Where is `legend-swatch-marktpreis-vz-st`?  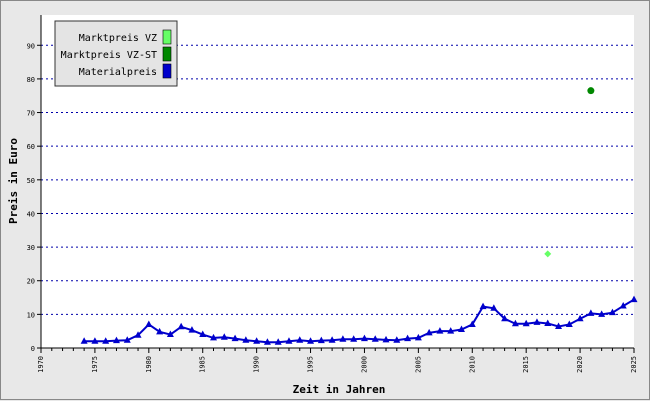 legend-swatch-marktpreis-vz-st is located at coordinates (167, 54).